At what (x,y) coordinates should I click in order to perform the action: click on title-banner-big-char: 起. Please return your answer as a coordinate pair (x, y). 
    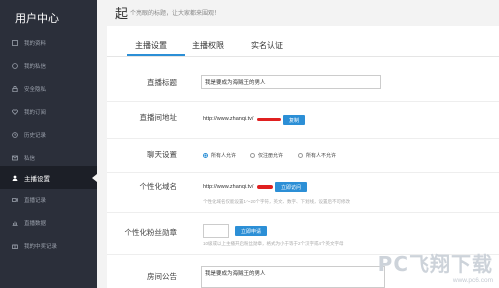
    Looking at the image, I should click on (122, 14).